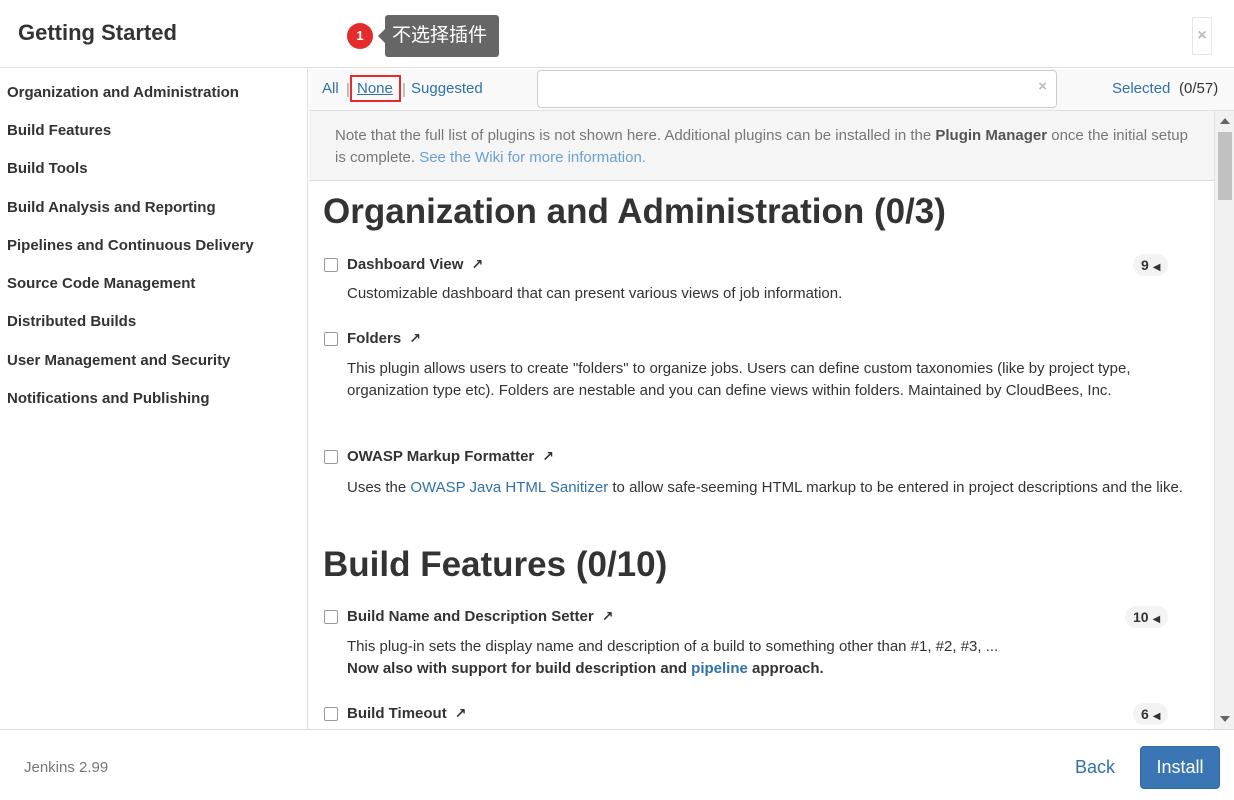 The image size is (1234, 800). I want to click on annotation-number-badge: 1, so click(360, 36).